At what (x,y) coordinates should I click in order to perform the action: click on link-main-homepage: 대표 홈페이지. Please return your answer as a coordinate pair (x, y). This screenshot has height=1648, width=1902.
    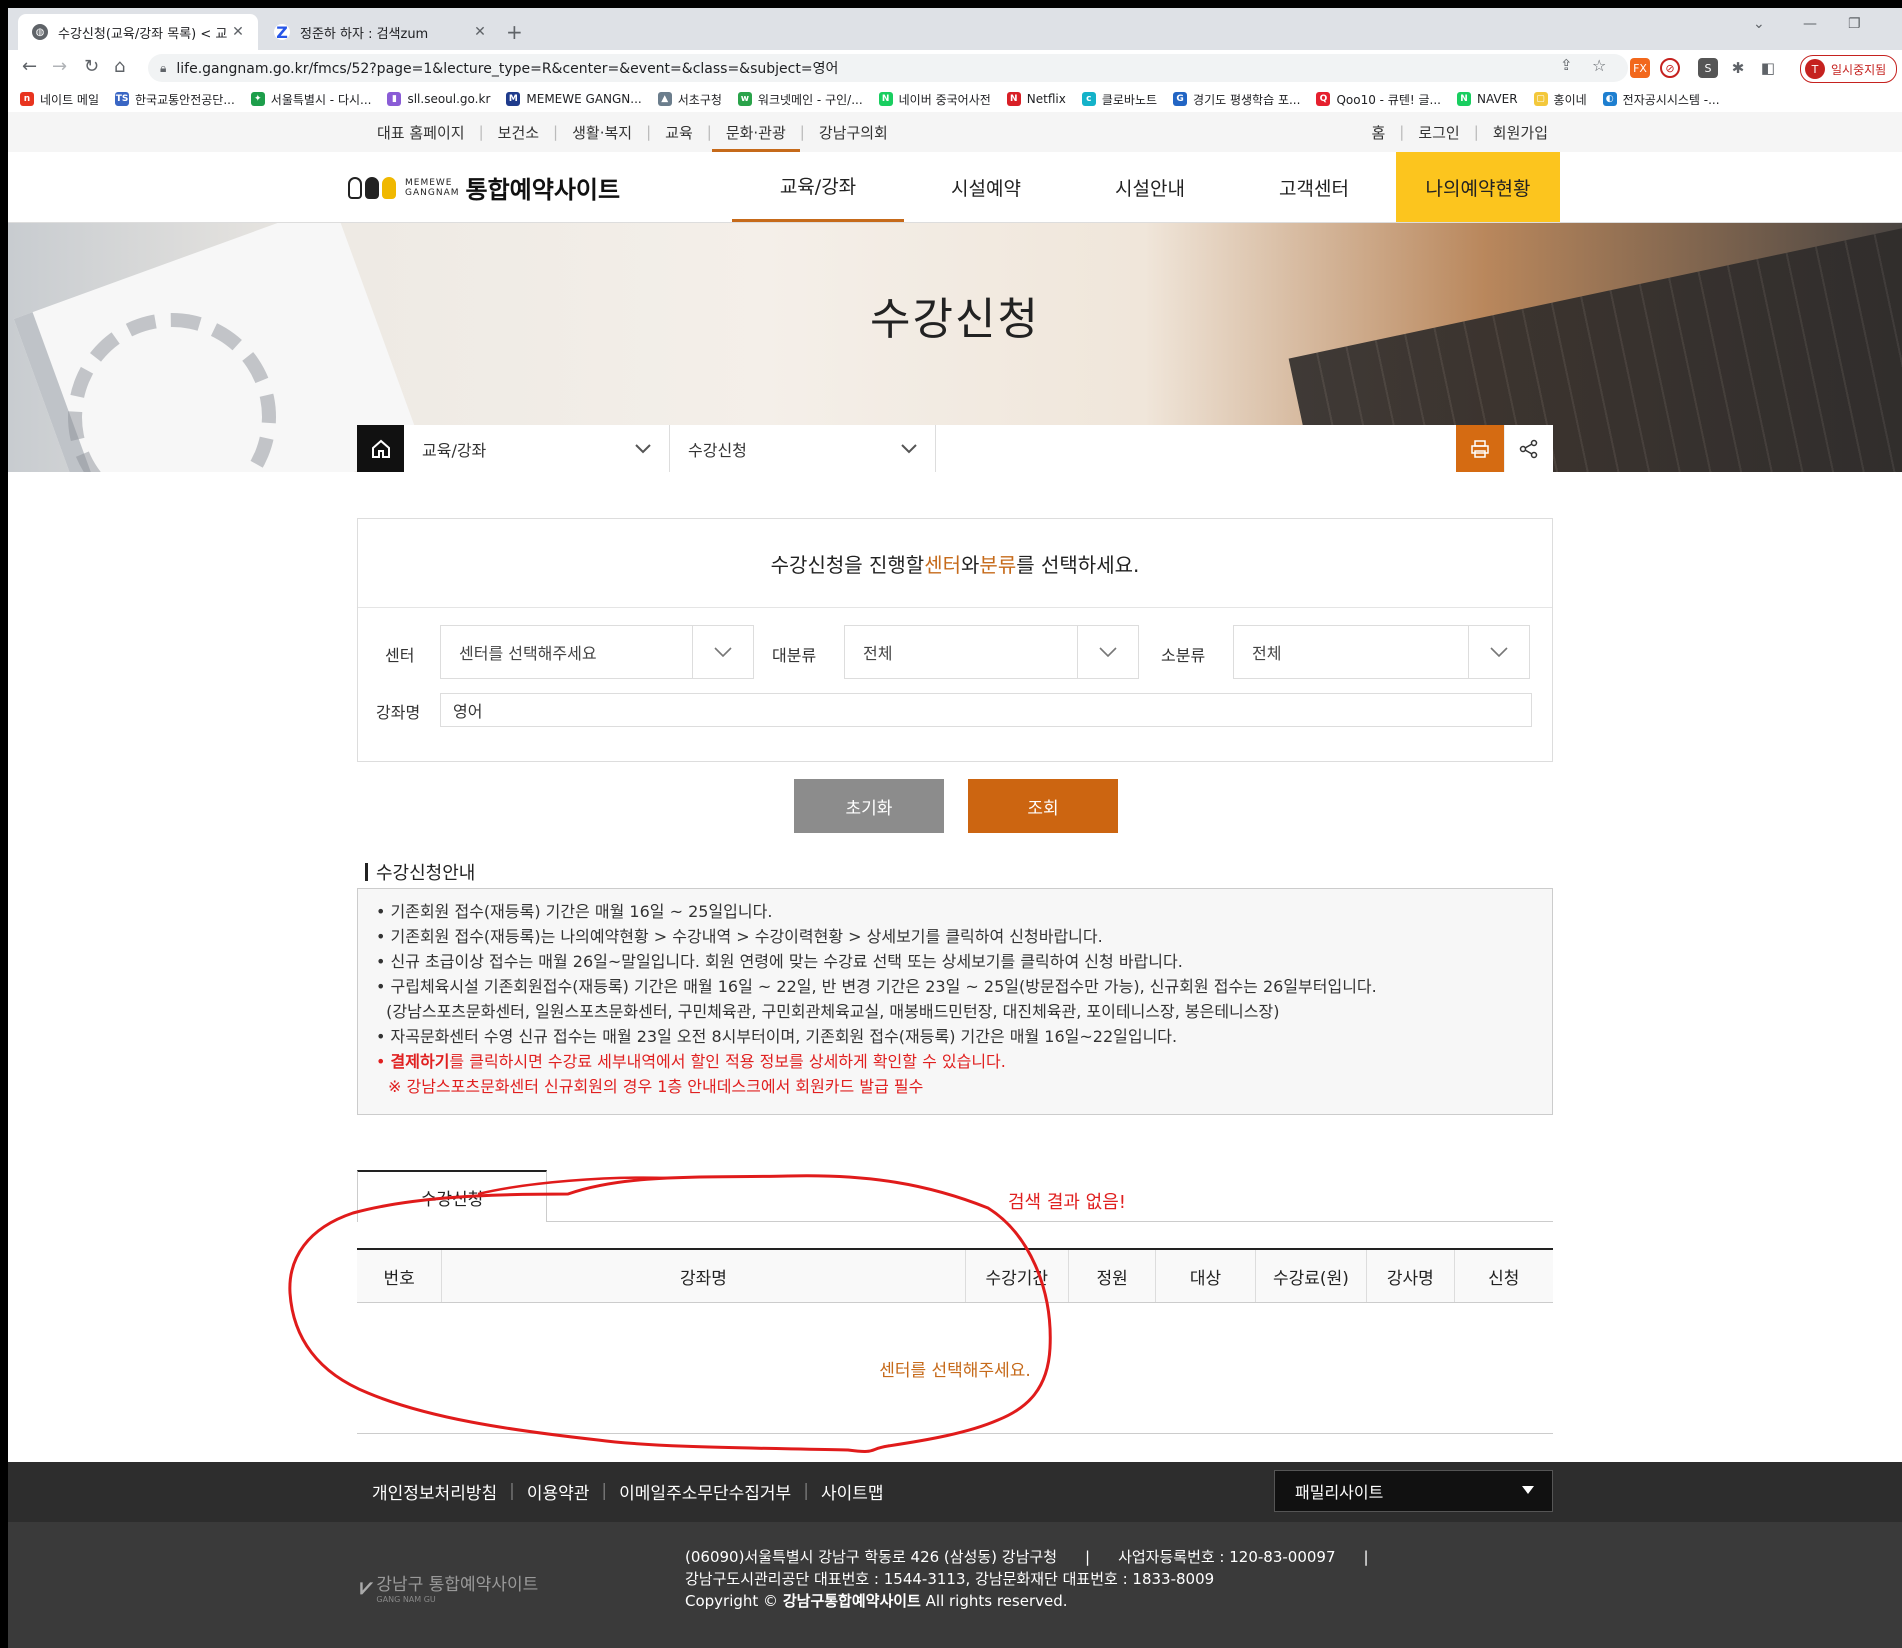
    Looking at the image, I should click on (421, 132).